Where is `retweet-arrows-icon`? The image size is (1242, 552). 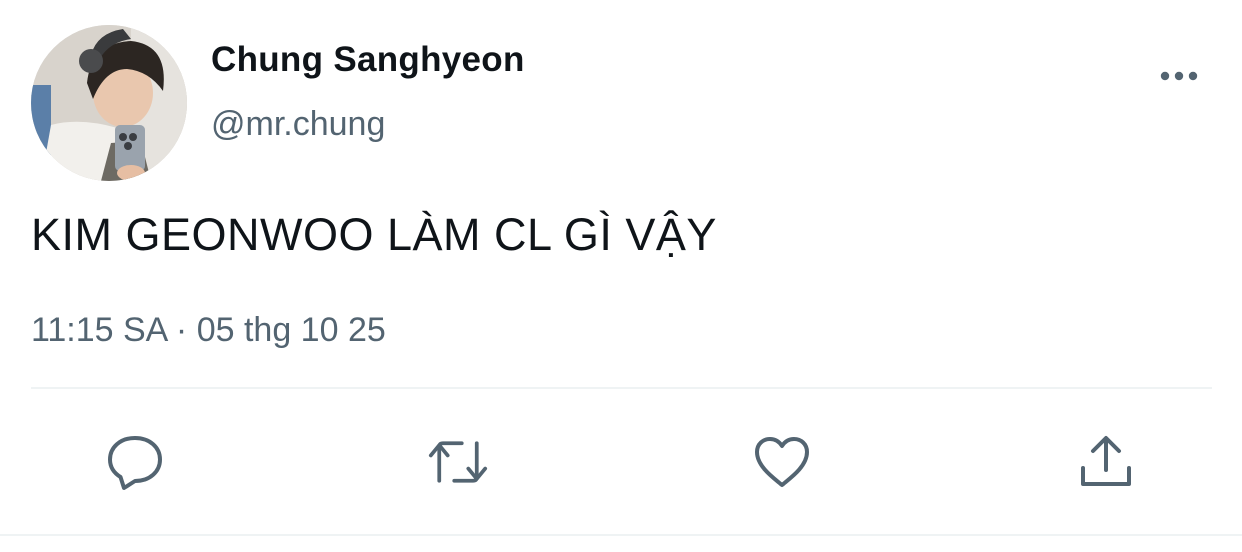 retweet-arrows-icon is located at coordinates (458, 462).